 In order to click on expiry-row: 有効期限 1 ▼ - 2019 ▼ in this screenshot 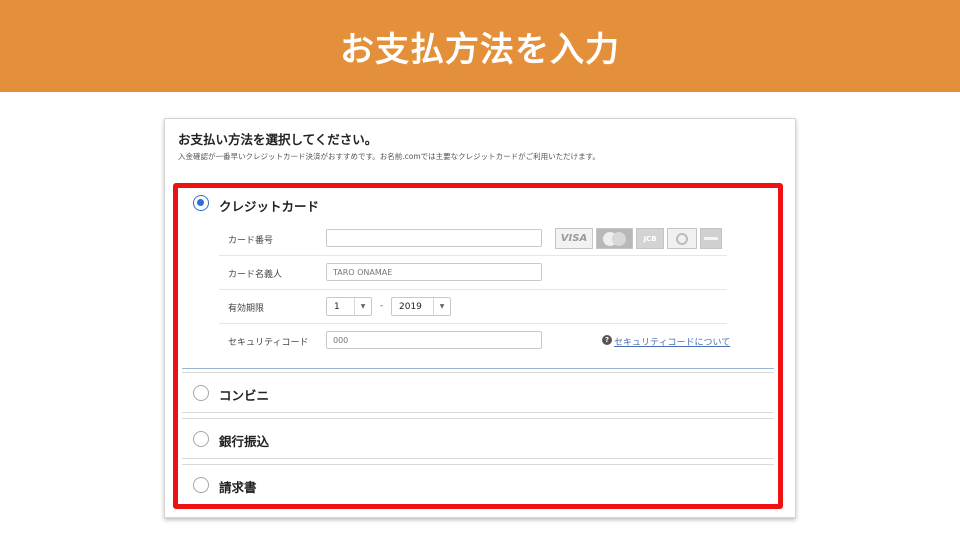, I will do `click(473, 307)`.